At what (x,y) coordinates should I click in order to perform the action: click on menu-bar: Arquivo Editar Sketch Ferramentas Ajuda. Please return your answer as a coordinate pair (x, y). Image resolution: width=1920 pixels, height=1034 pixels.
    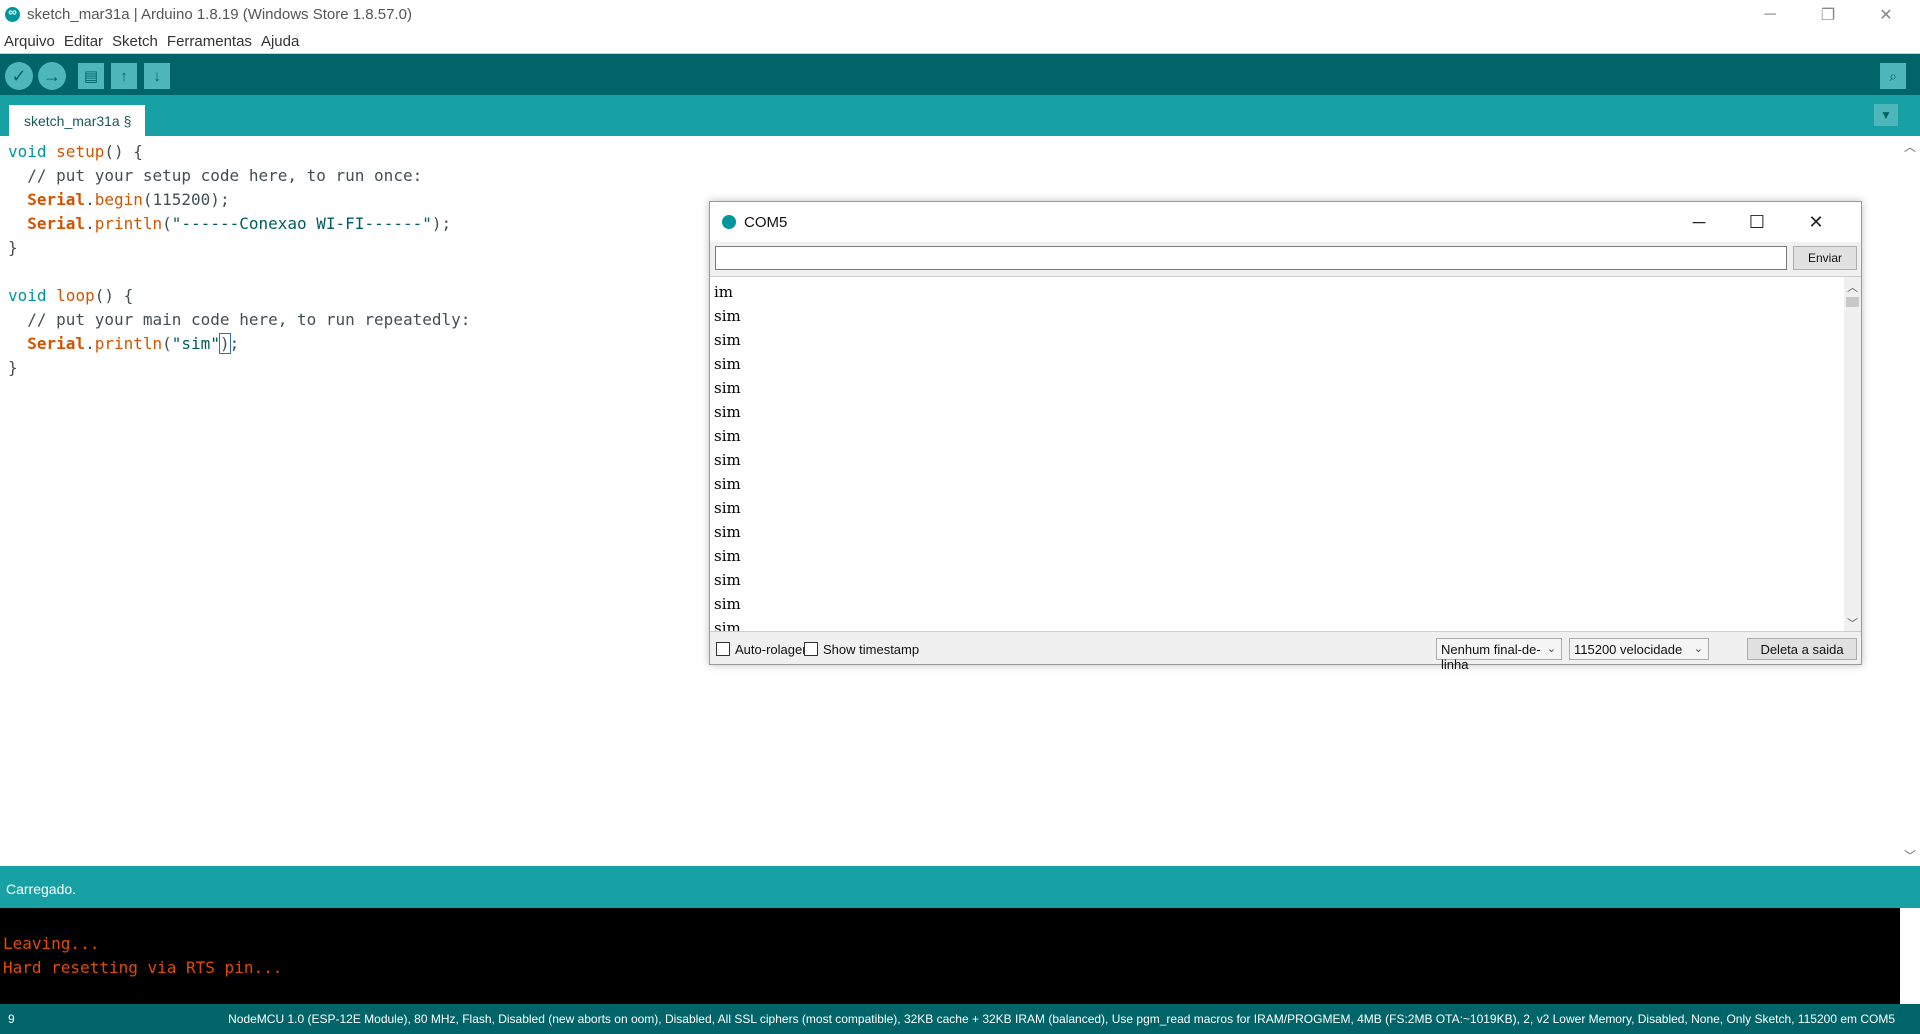
    Looking at the image, I should click on (960, 42).